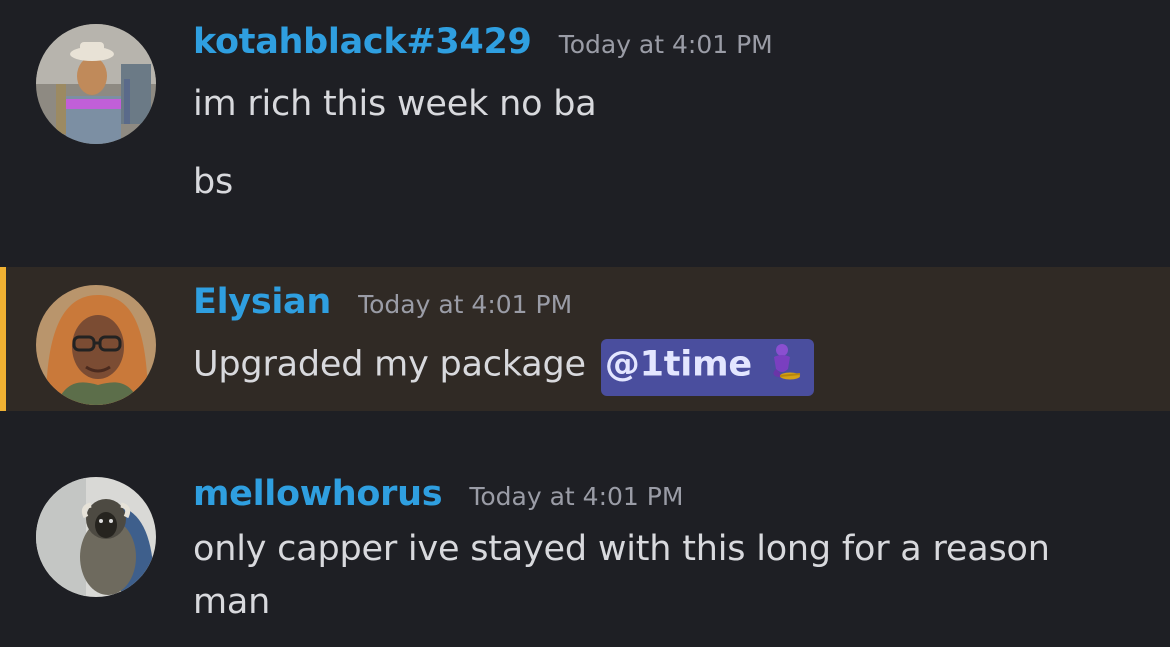 The image size is (1170, 647). Describe the element at coordinates (213, 182) in the screenshot. I see `message-text: bs` at that location.